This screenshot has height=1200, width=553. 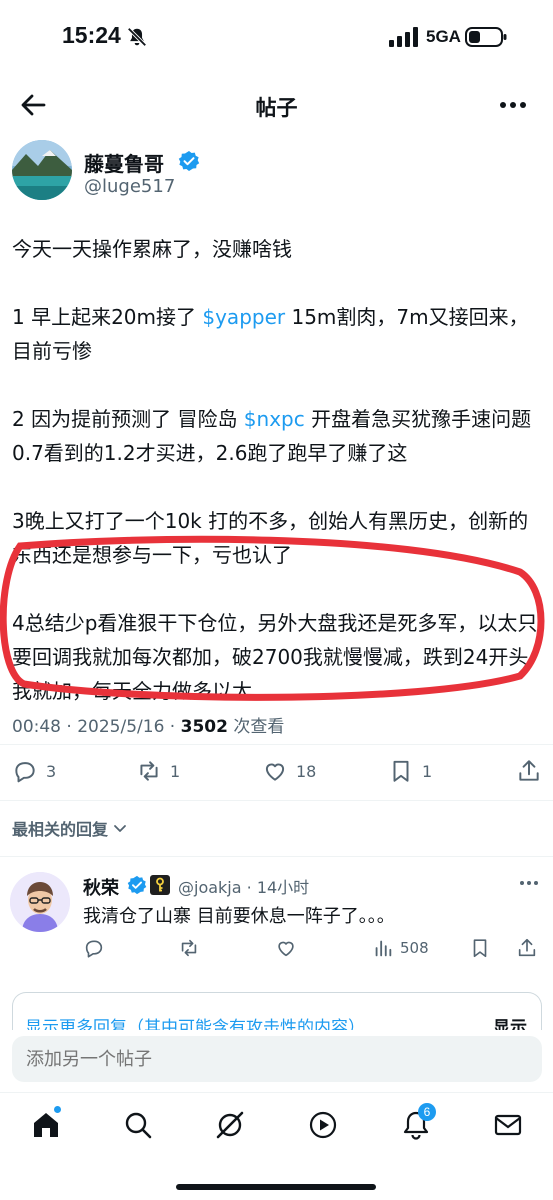 I want to click on reply-share-button, so click(x=527, y=948).